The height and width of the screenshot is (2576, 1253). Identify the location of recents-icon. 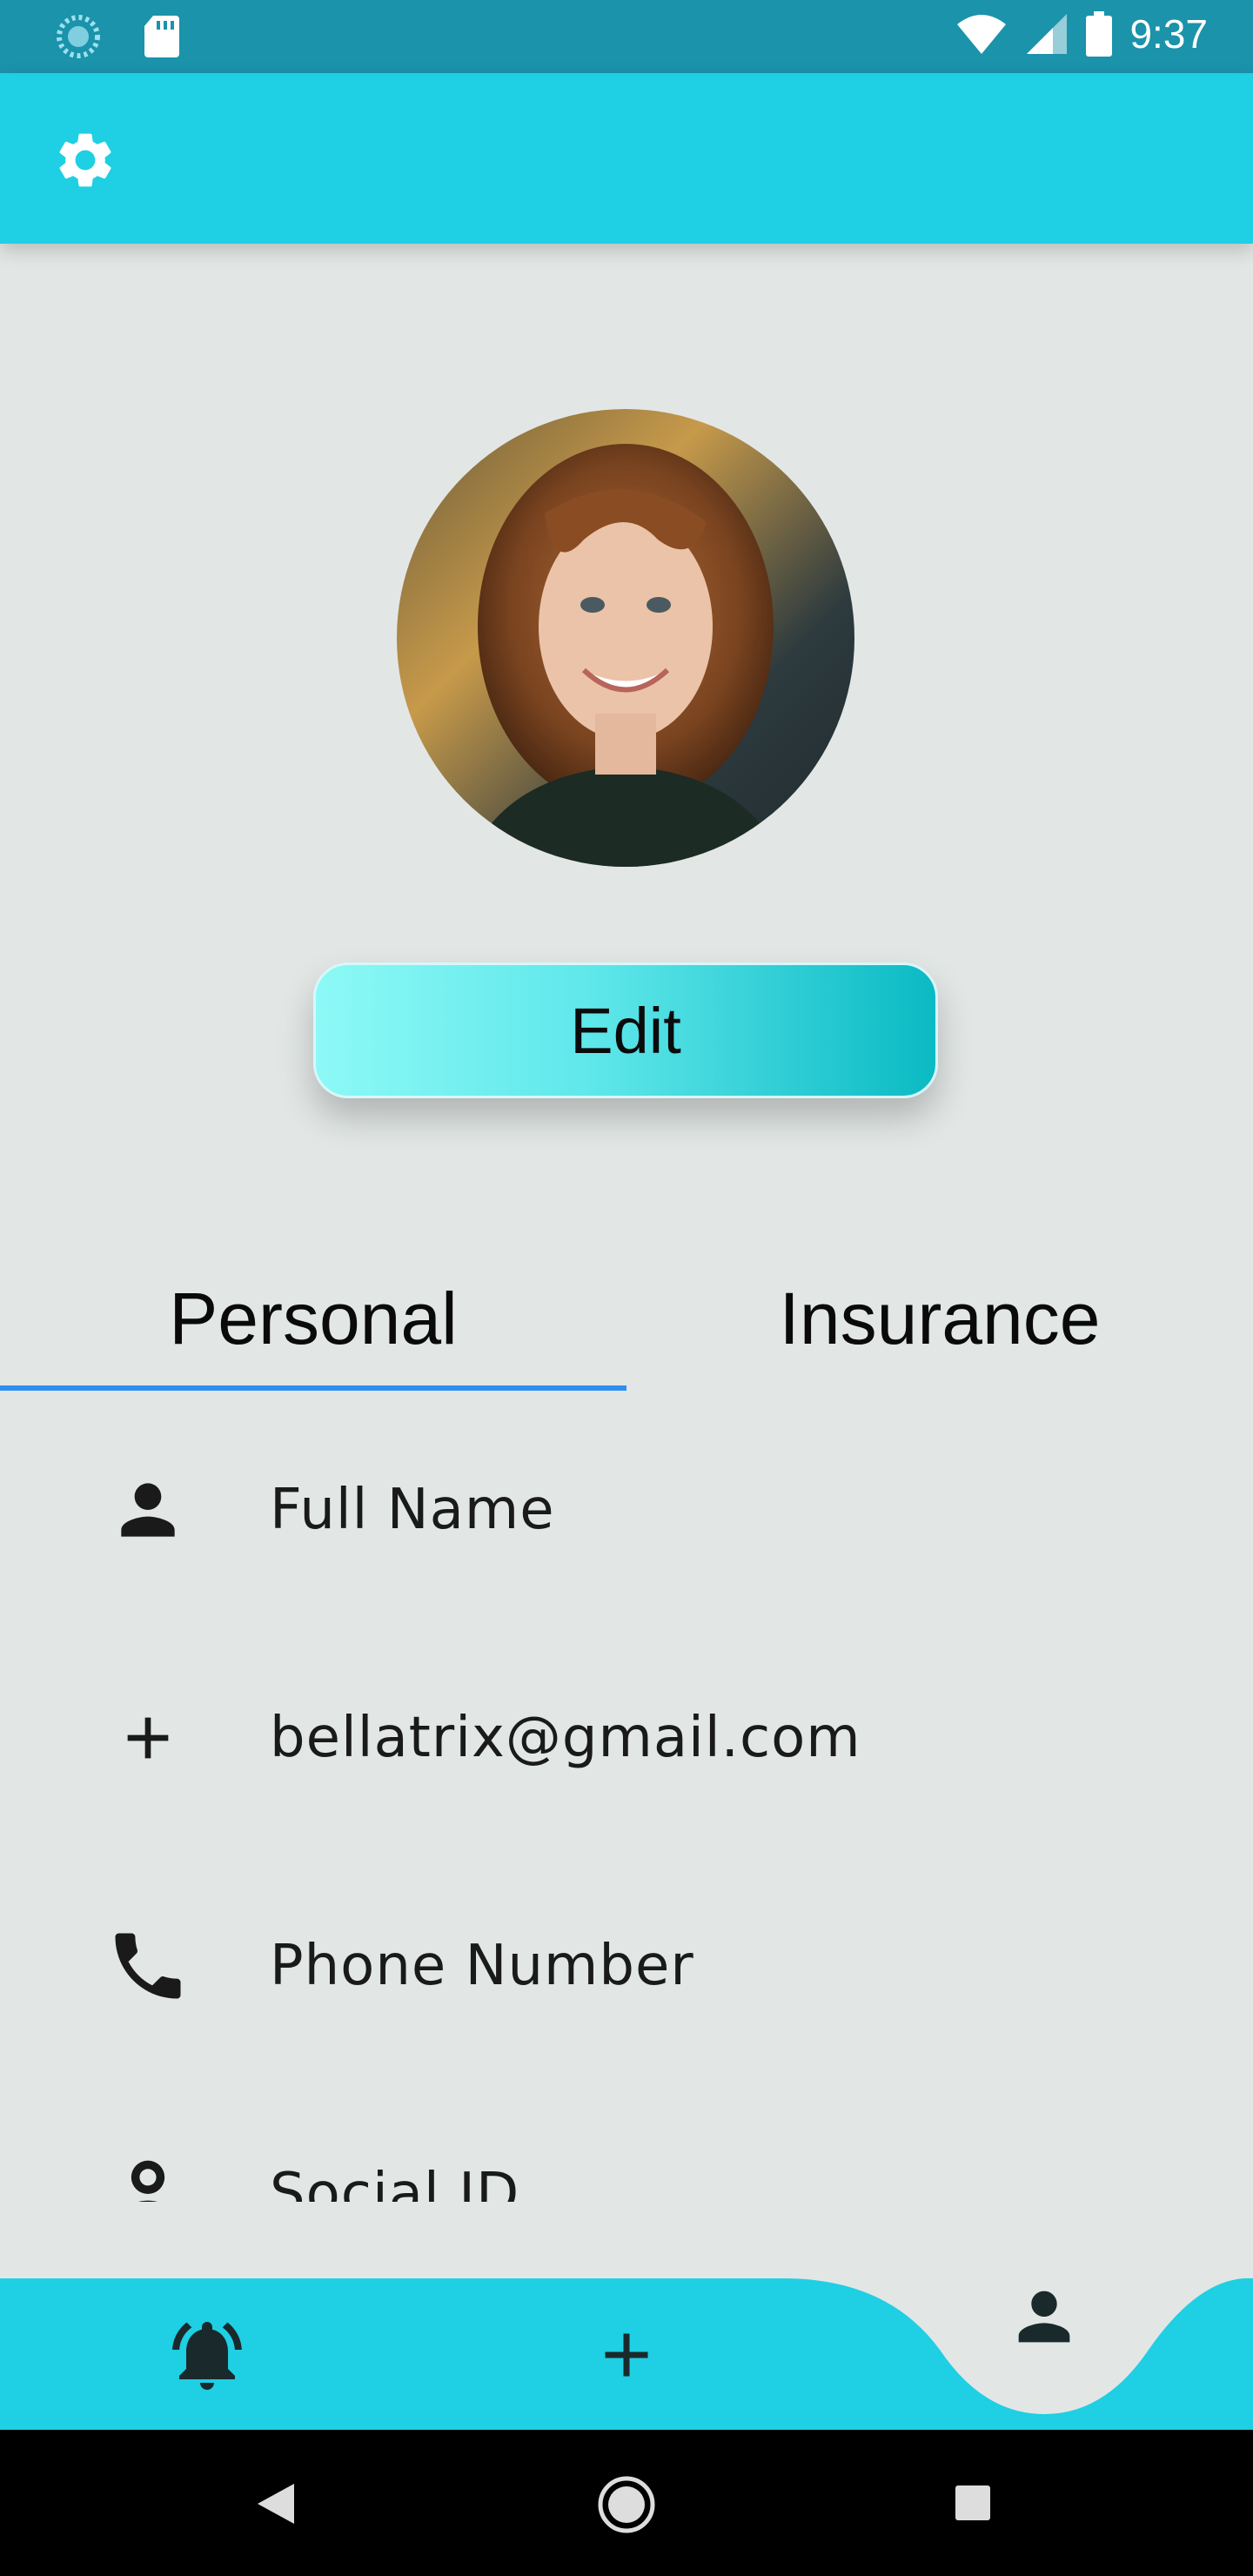
(973, 2503).